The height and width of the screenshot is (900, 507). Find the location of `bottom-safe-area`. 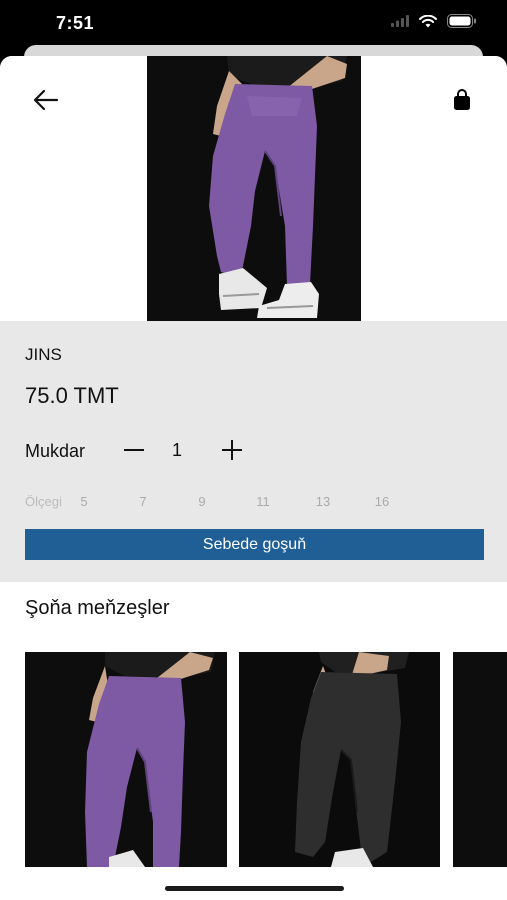

bottom-safe-area is located at coordinates (253, 883).